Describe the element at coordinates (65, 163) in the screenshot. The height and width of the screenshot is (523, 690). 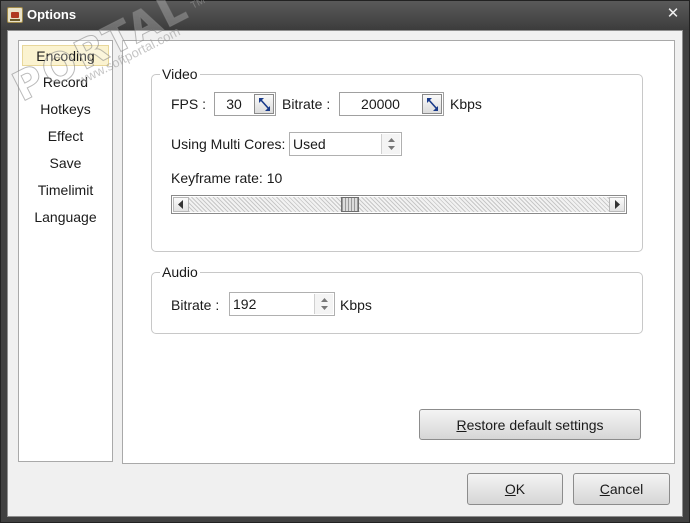
I see `nav-item-save: Save` at that location.